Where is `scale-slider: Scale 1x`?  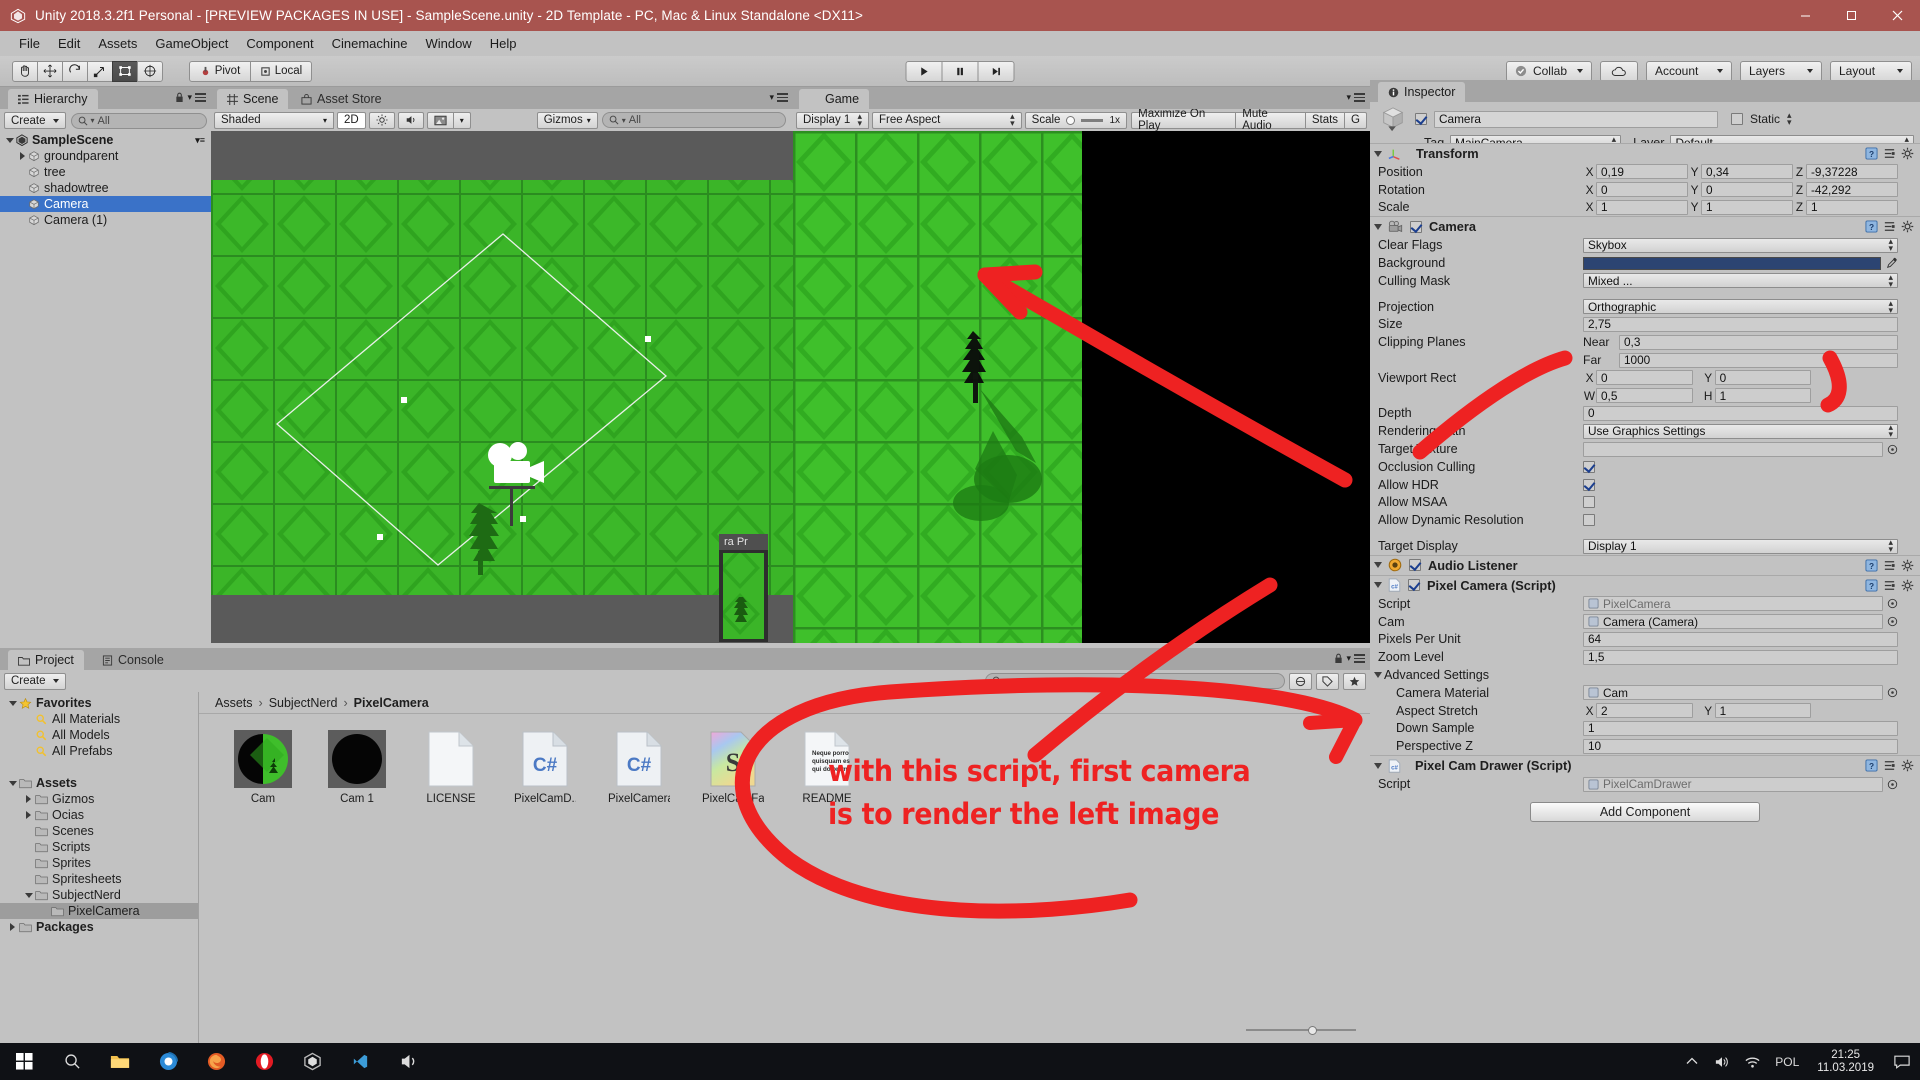 scale-slider: Scale 1x is located at coordinates (1076, 120).